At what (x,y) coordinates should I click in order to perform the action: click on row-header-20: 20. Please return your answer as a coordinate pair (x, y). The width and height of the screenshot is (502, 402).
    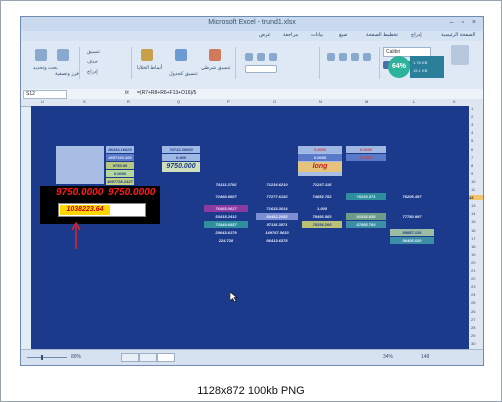
    Looking at the image, I should click on (473, 262).